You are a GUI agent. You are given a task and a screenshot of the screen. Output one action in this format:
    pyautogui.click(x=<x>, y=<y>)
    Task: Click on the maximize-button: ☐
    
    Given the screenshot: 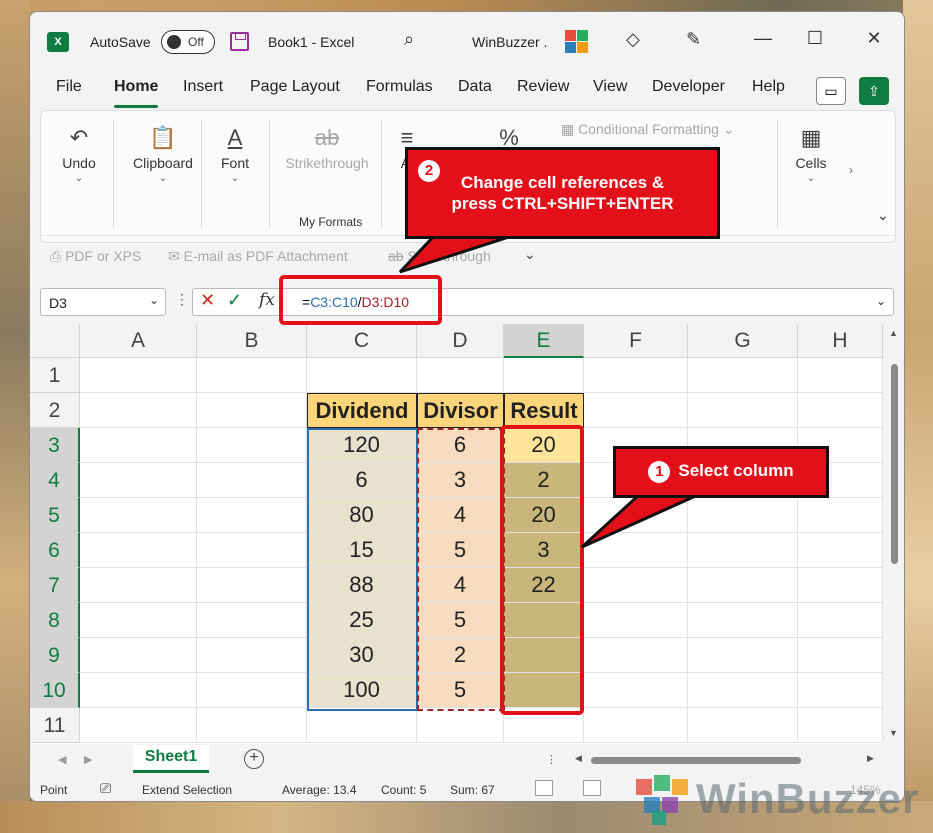 What is the action you would take?
    pyautogui.click(x=815, y=38)
    